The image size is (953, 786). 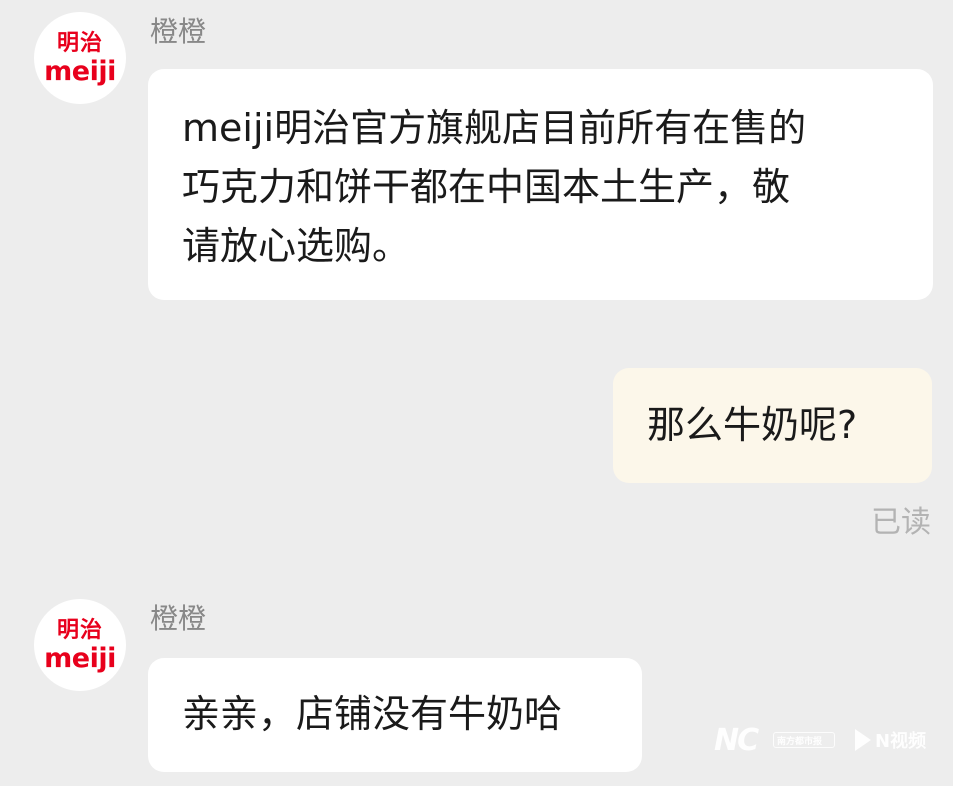 I want to click on incoming-message-bubble: 亲亲，店铺没有牛奶哈, so click(x=395, y=715).